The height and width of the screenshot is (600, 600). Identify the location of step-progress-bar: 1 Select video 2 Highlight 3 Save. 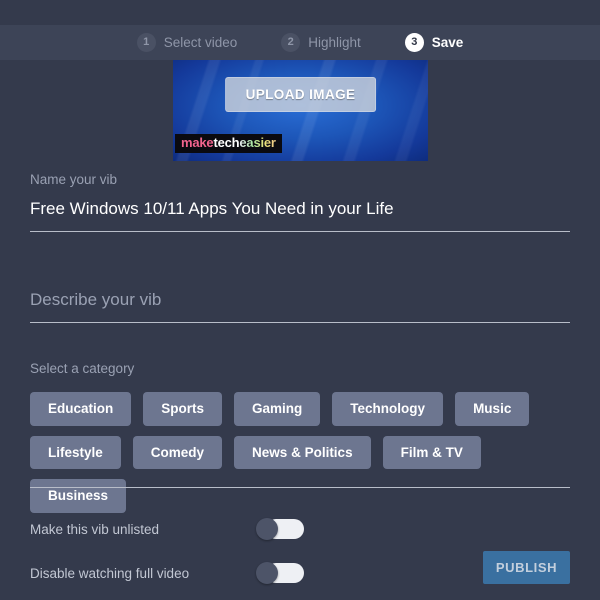
(300, 42).